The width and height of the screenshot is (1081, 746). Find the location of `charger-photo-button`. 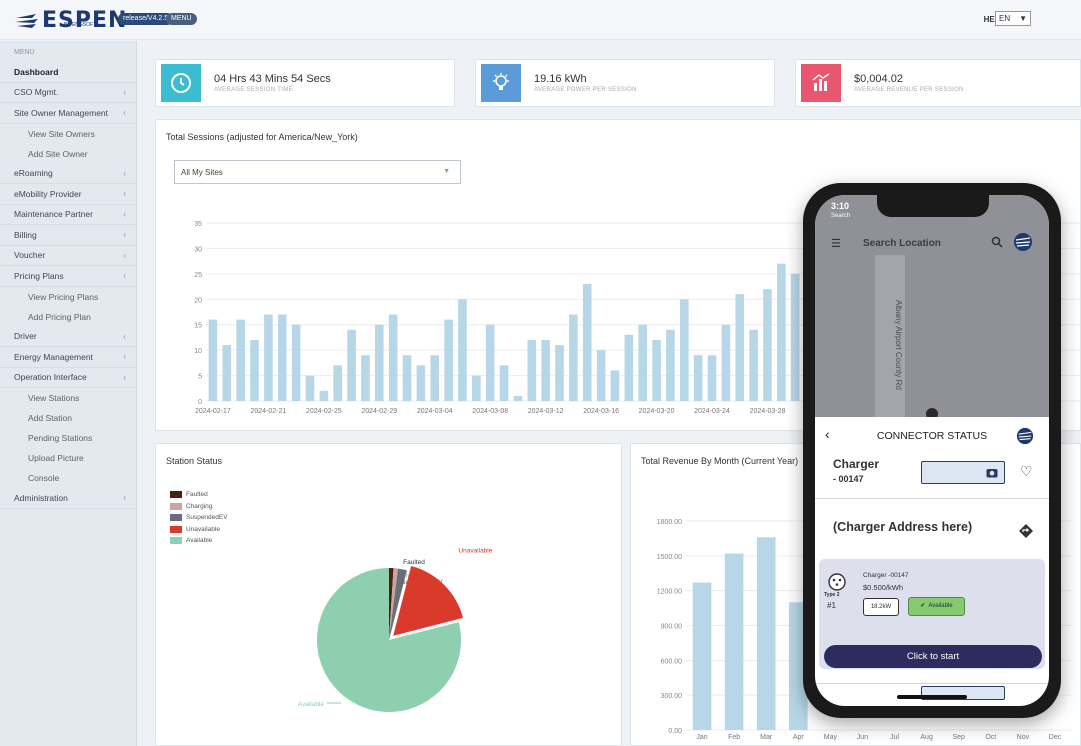

charger-photo-button is located at coordinates (963, 472).